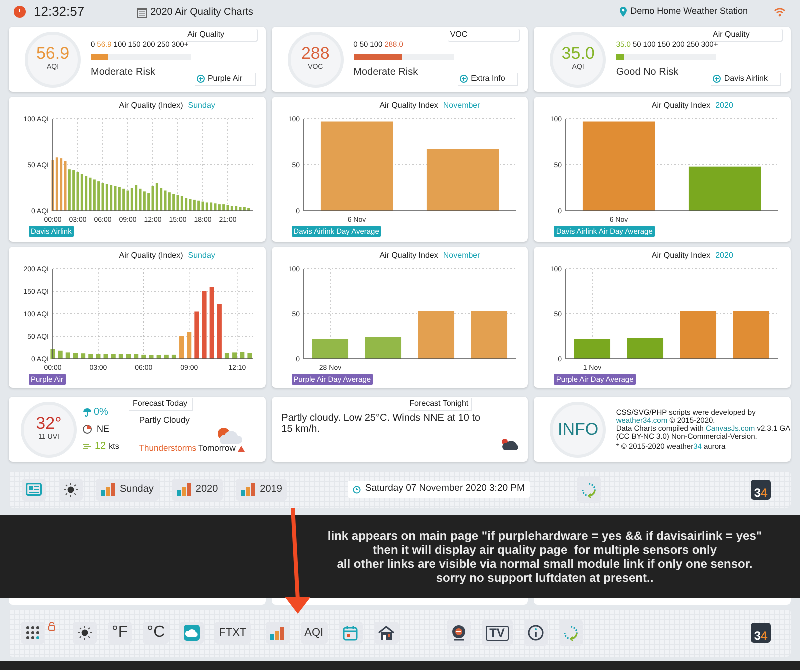 This screenshot has height=670, width=800. What do you see at coordinates (233, 633) in the screenshot?
I see `nav-button: FTXT` at bounding box center [233, 633].